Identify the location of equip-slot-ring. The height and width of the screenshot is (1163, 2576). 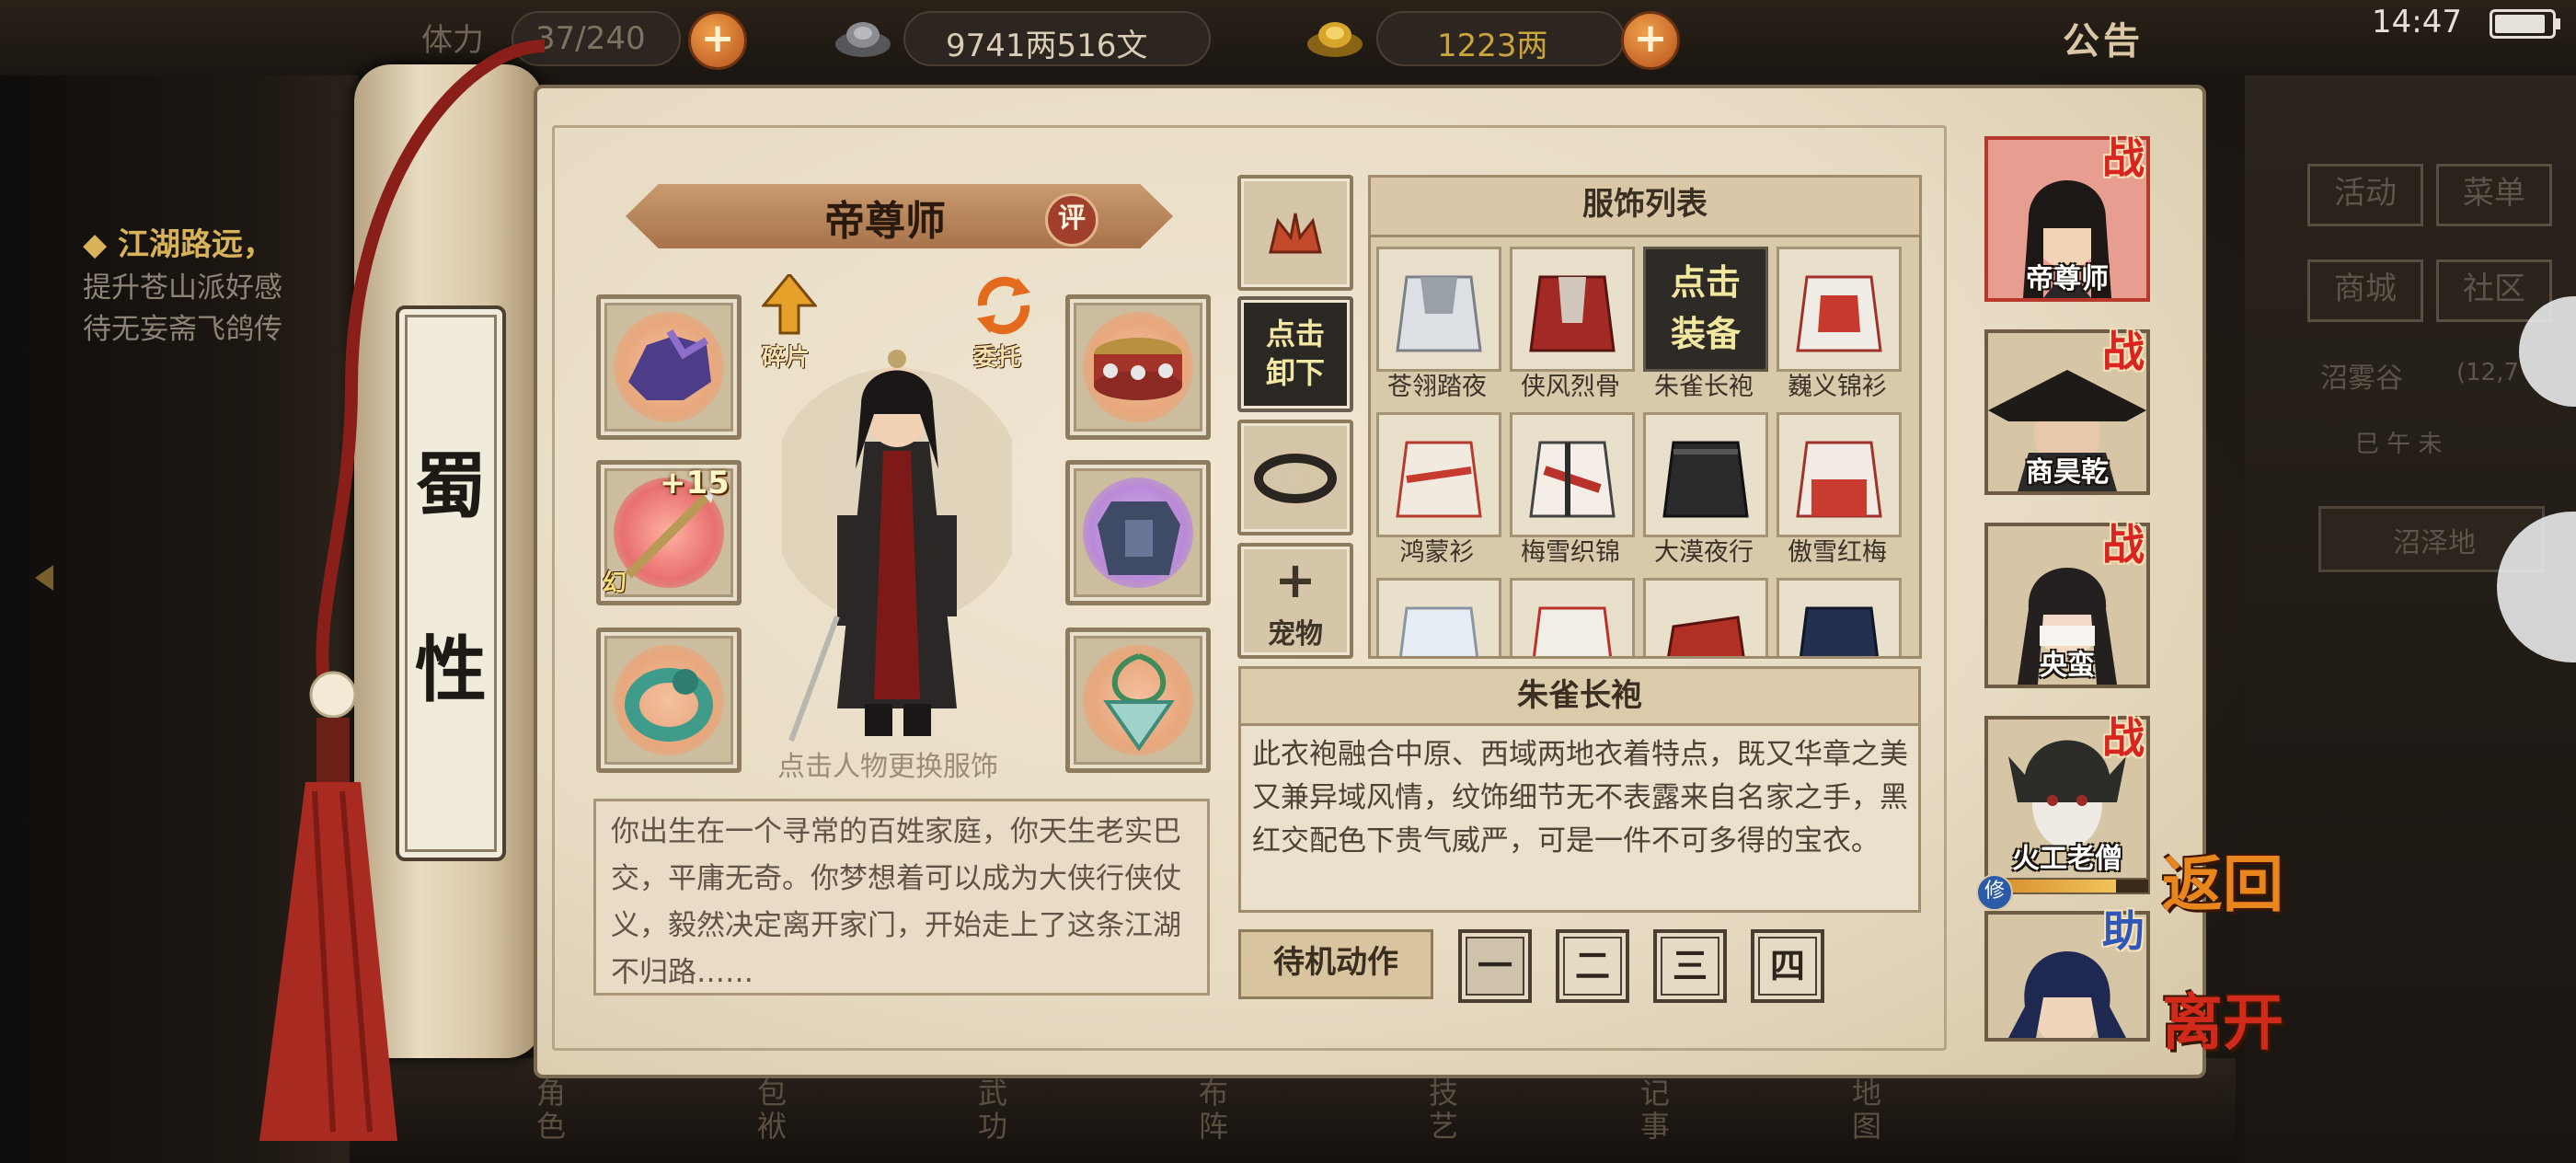
(669, 701).